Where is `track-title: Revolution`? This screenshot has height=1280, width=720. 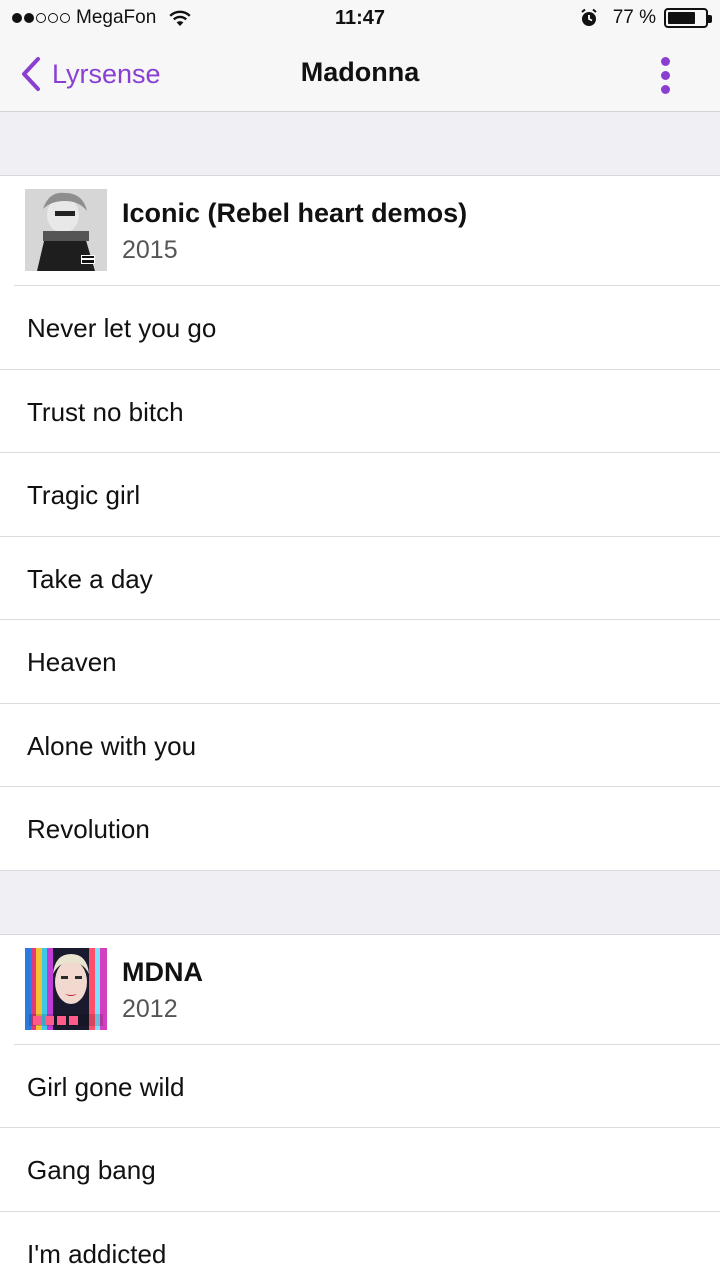 track-title: Revolution is located at coordinates (88, 829).